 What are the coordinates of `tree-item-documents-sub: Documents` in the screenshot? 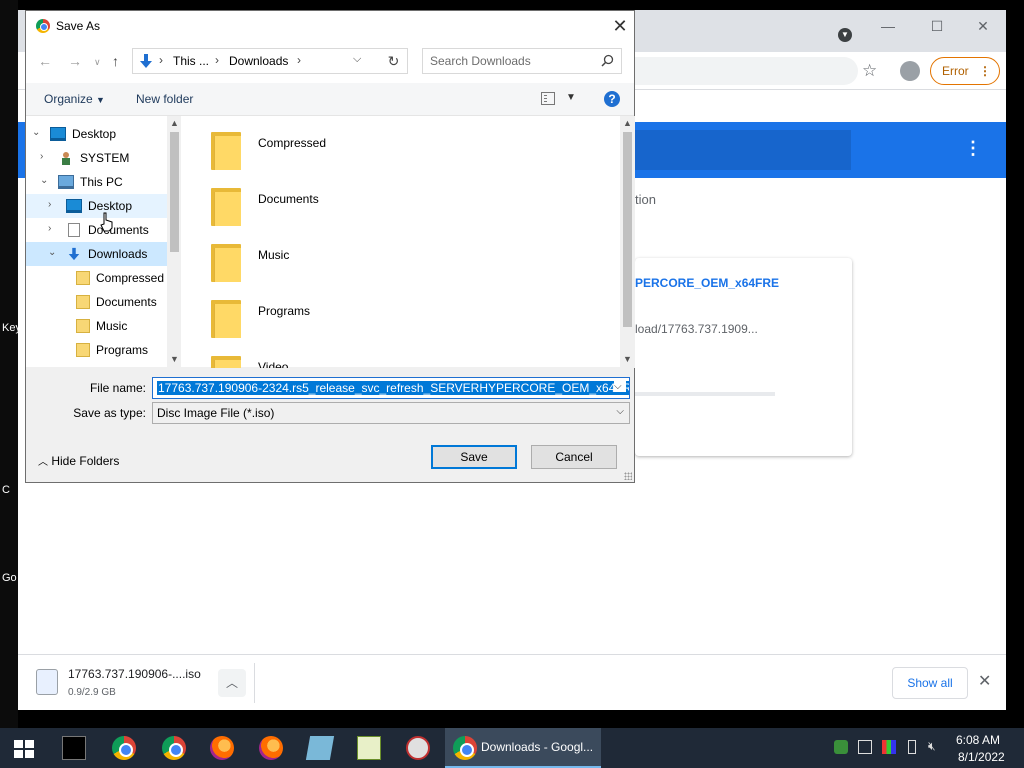 It's located at (103, 302).